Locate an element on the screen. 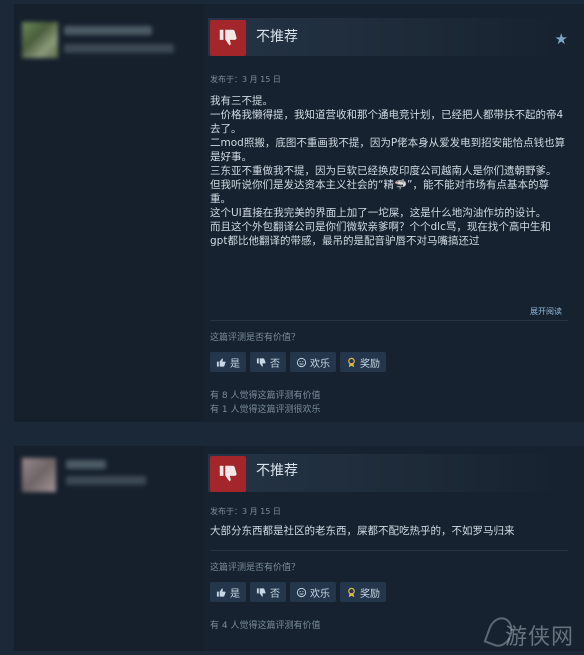 The image size is (584, 655). review-paragraph: 大部分东西都是社区的老东西，屎都不配吃热乎的，不如罗马归来 is located at coordinates (362, 531).